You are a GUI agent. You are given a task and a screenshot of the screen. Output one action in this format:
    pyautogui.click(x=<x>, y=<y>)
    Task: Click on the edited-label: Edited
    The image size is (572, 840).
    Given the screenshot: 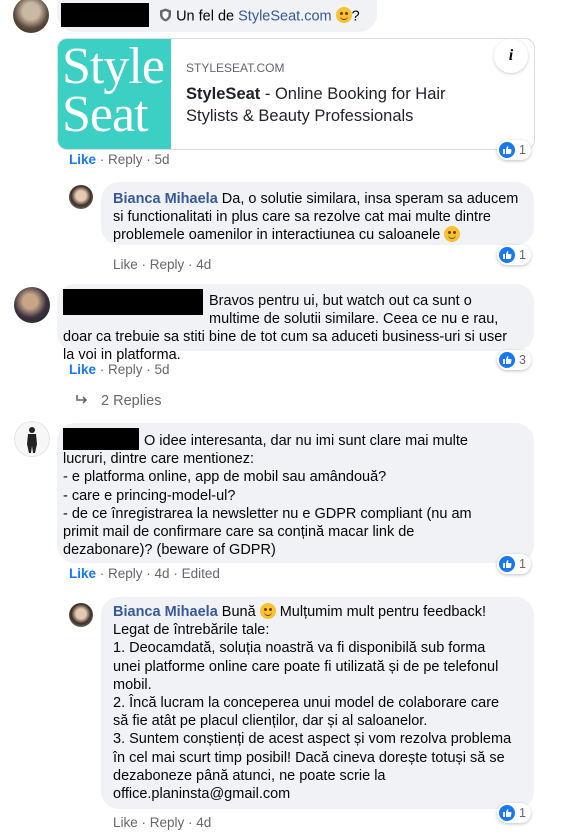 What is the action you would take?
    pyautogui.click(x=201, y=573)
    